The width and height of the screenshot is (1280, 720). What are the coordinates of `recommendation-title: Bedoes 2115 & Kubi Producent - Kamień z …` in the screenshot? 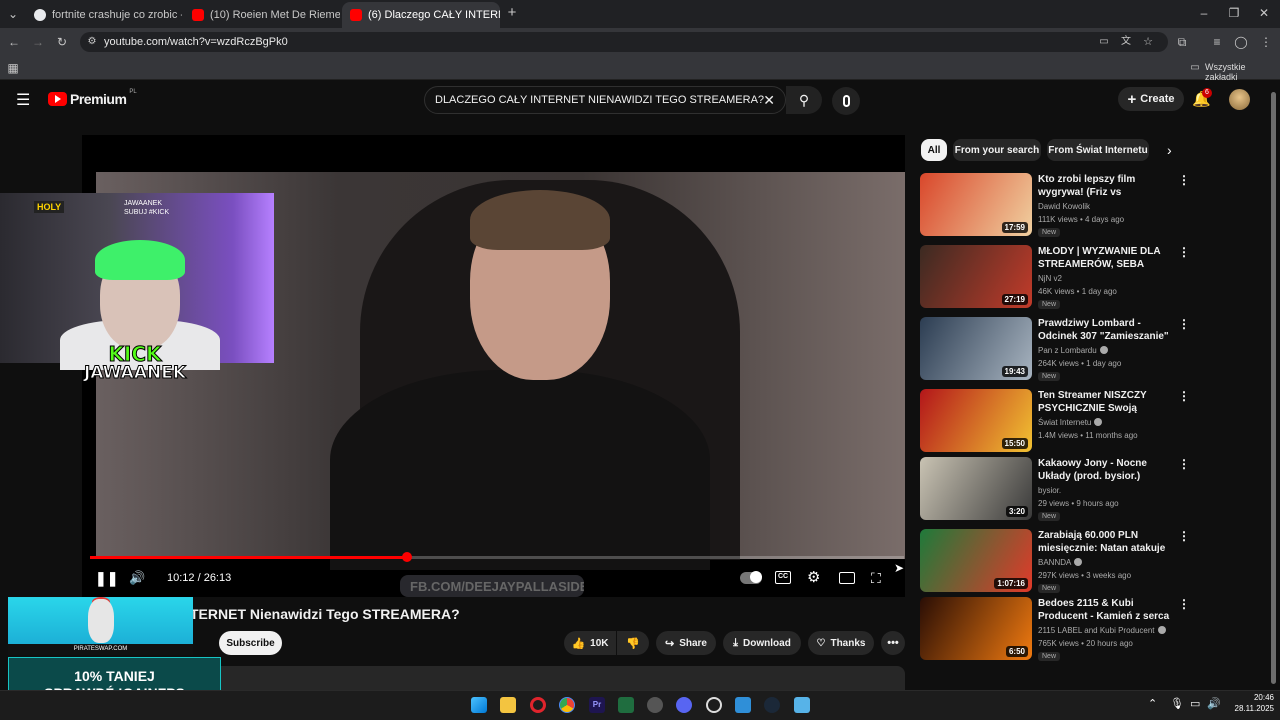 It's located at (1107, 610).